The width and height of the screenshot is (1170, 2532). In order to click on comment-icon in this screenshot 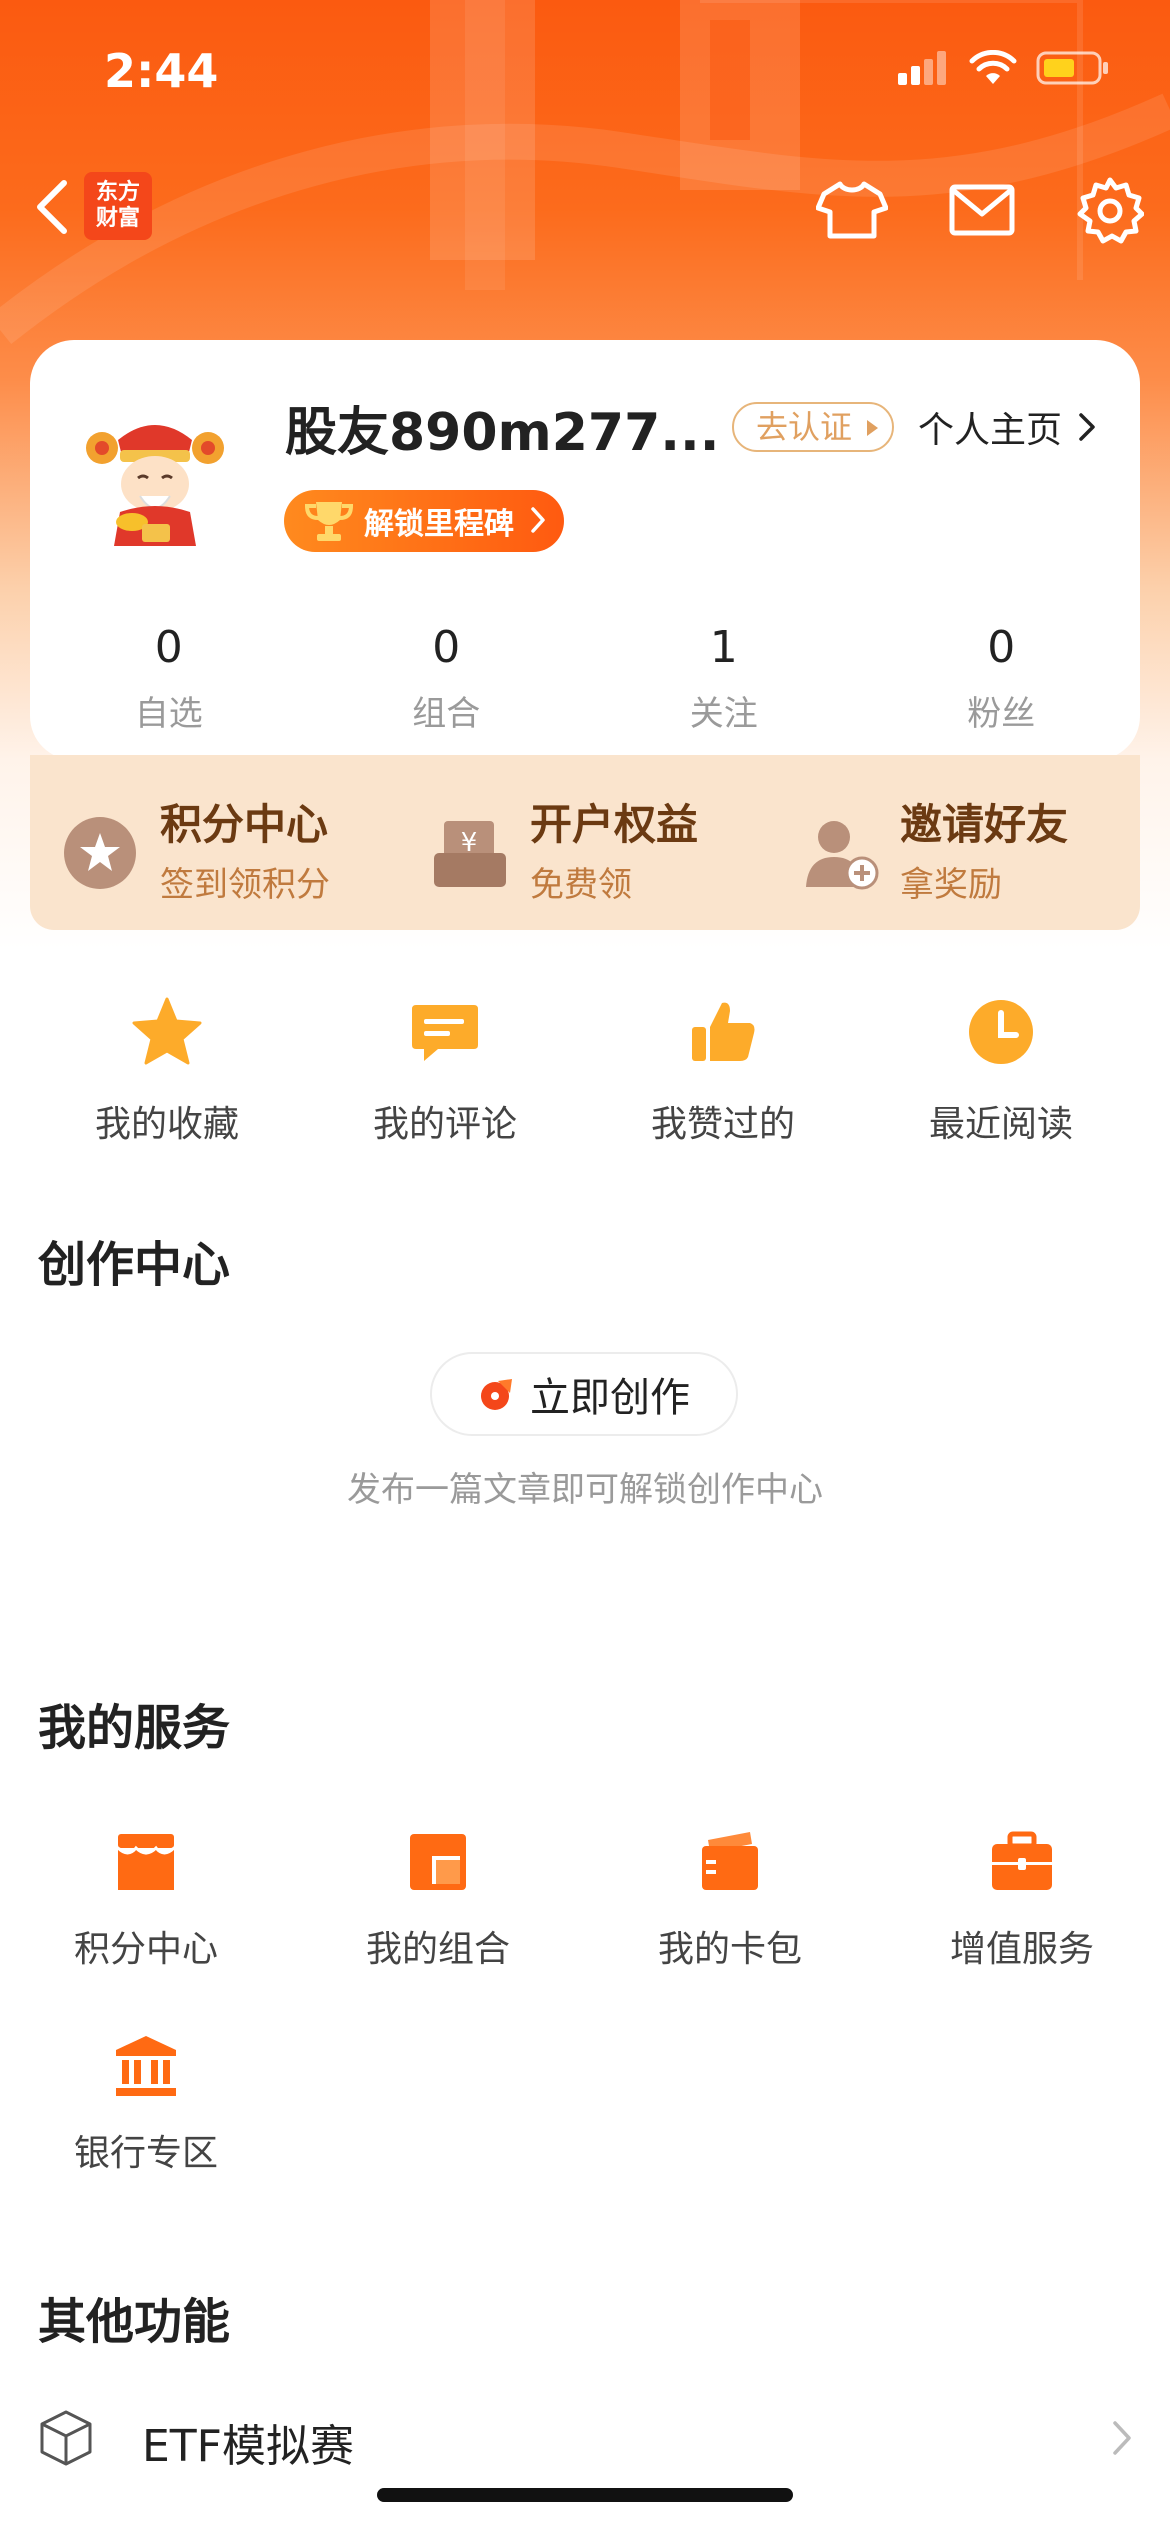, I will do `click(445, 1033)`.